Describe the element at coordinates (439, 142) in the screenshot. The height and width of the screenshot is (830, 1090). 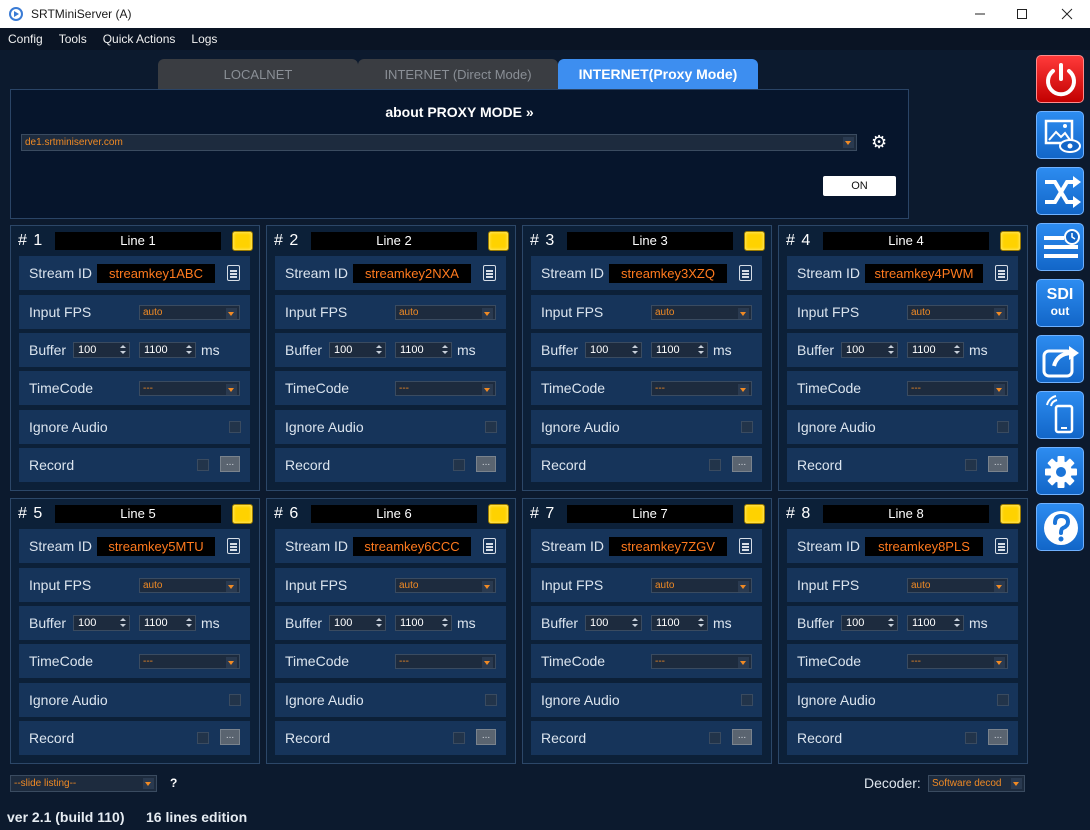
I see `proxy-server-select: de1.srtminiserver.com` at that location.